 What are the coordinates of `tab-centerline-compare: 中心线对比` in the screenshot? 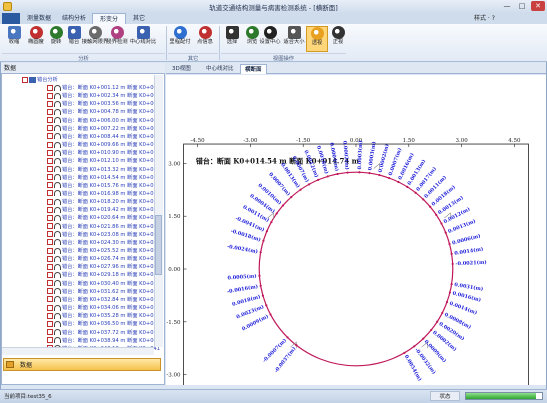 It's located at (220, 69).